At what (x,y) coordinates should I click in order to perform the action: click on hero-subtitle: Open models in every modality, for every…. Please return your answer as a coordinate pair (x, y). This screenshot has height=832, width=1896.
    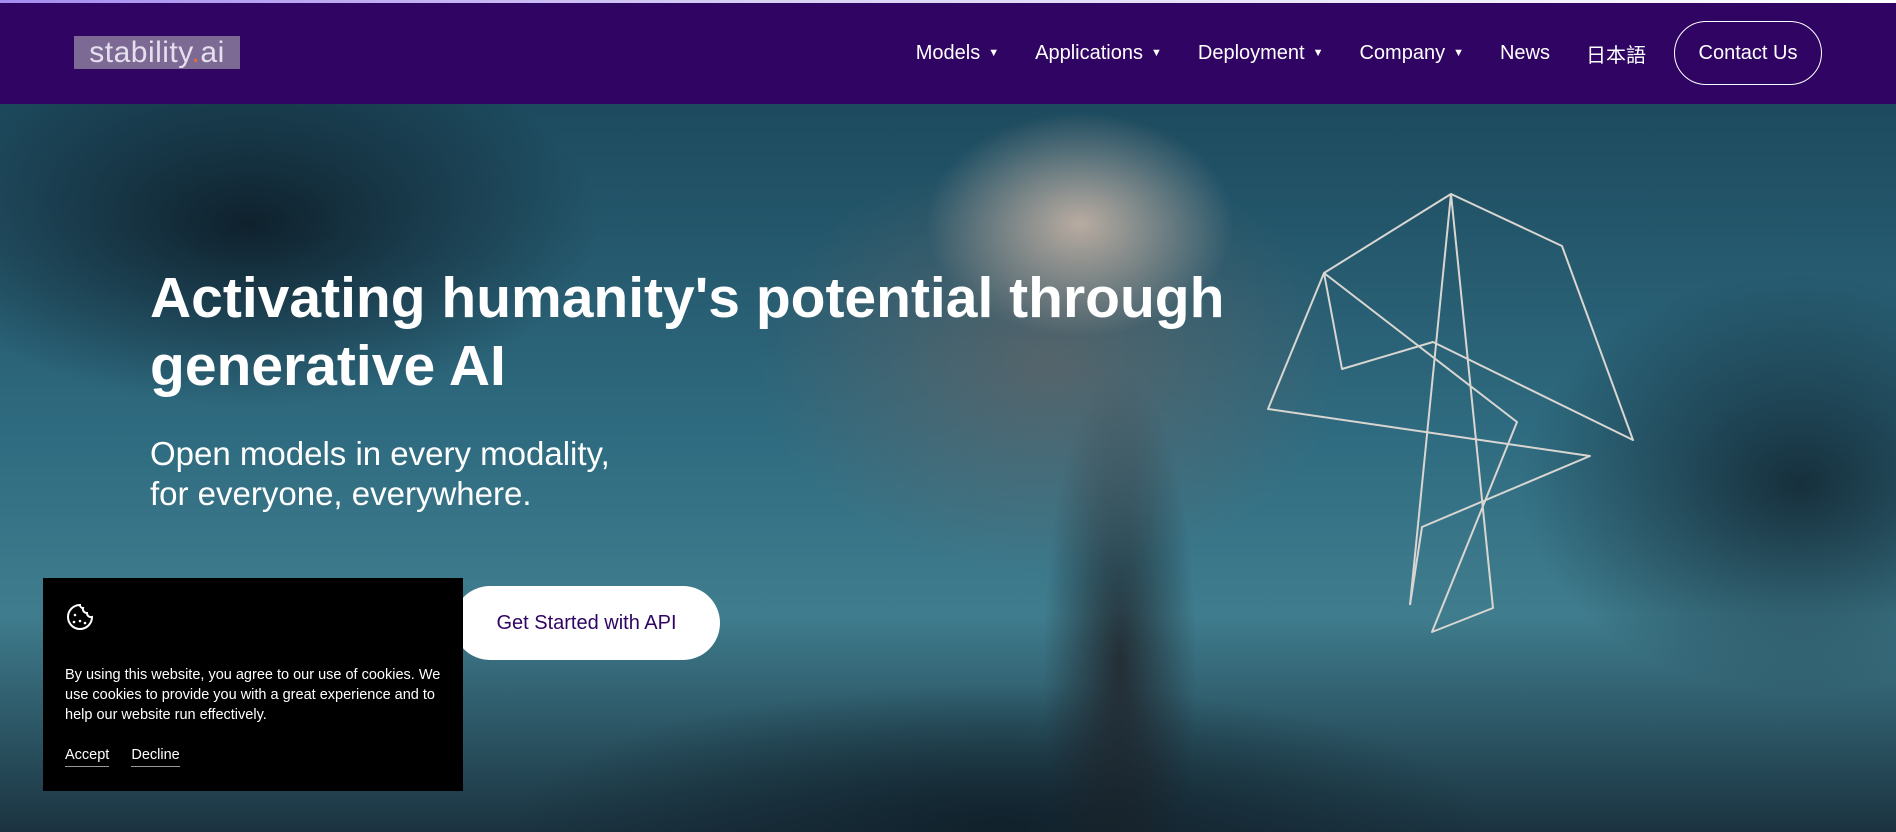
    Looking at the image, I should click on (380, 473).